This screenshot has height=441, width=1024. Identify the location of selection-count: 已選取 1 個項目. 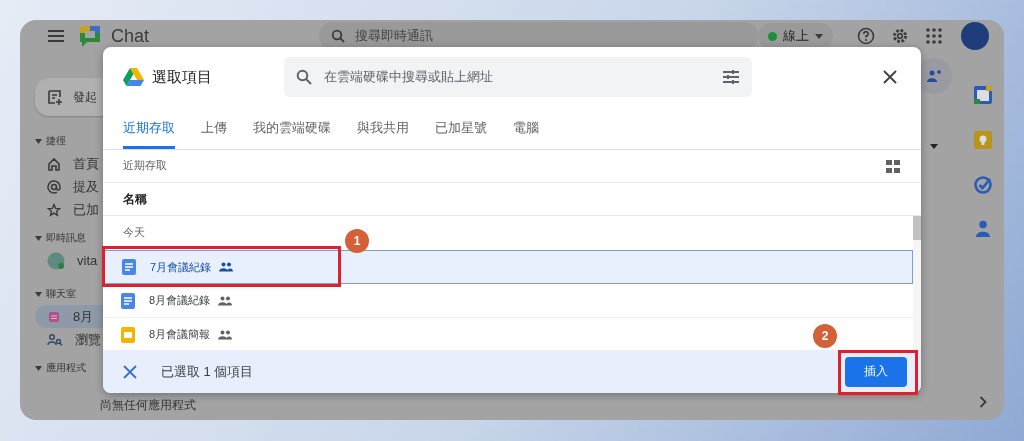
(207, 371).